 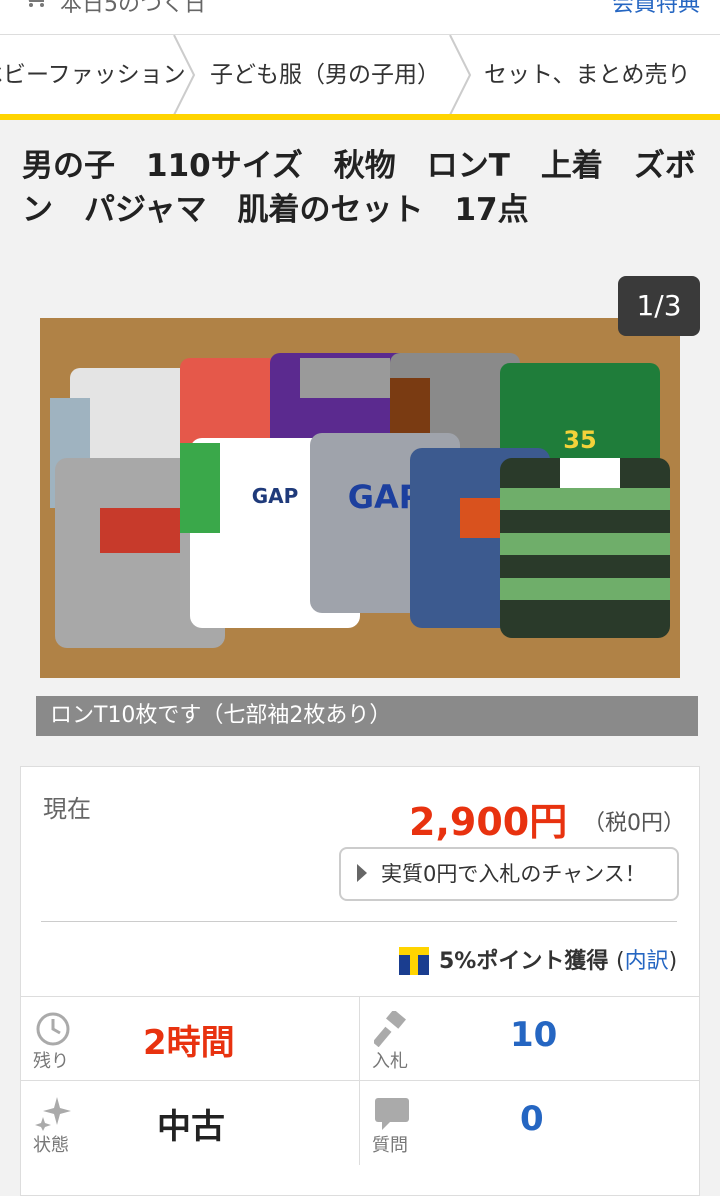 I want to click on sparkle-icon, so click(x=53, y=1114).